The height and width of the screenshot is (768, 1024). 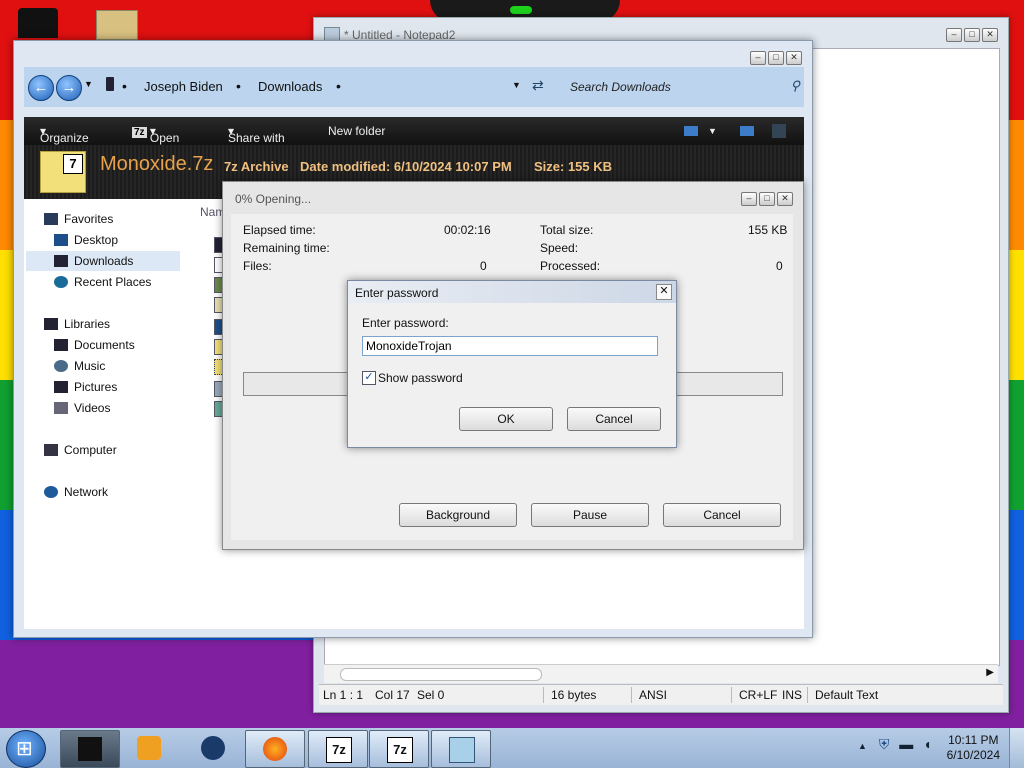 I want to click on status-col: Col 17, so click(x=392, y=695).